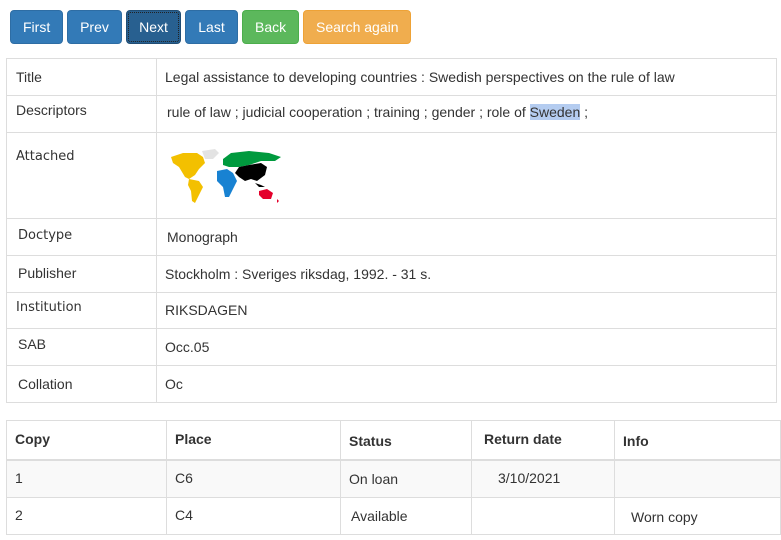  I want to click on return-date-cell: 3/10/2021, so click(543, 478).